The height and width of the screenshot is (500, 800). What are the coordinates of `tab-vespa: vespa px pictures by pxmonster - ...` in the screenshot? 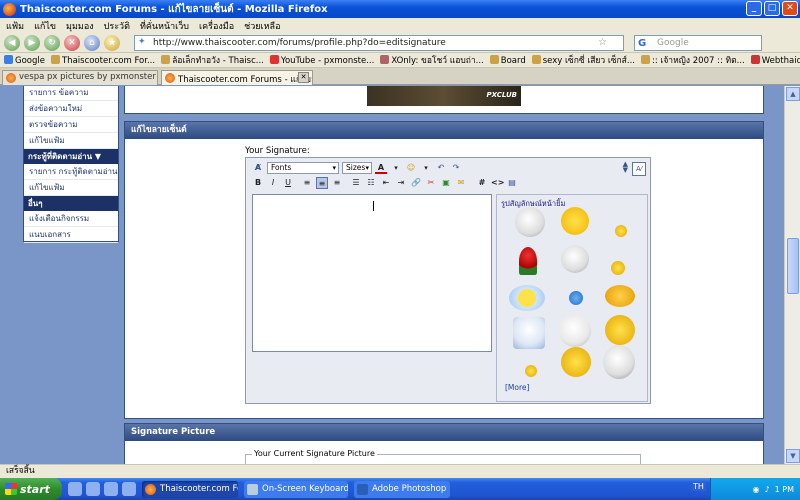 It's located at (80, 77).